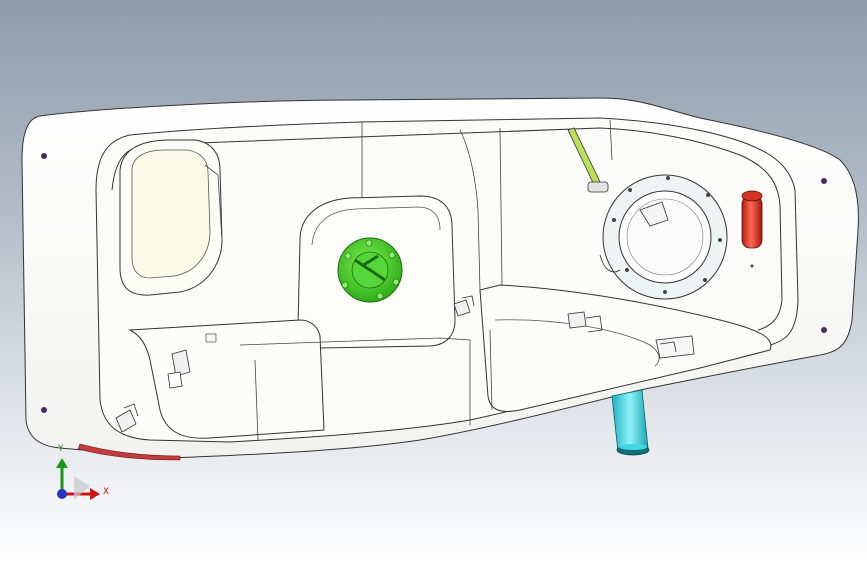  Describe the element at coordinates (211, 338) in the screenshot. I see `small-boss` at that location.